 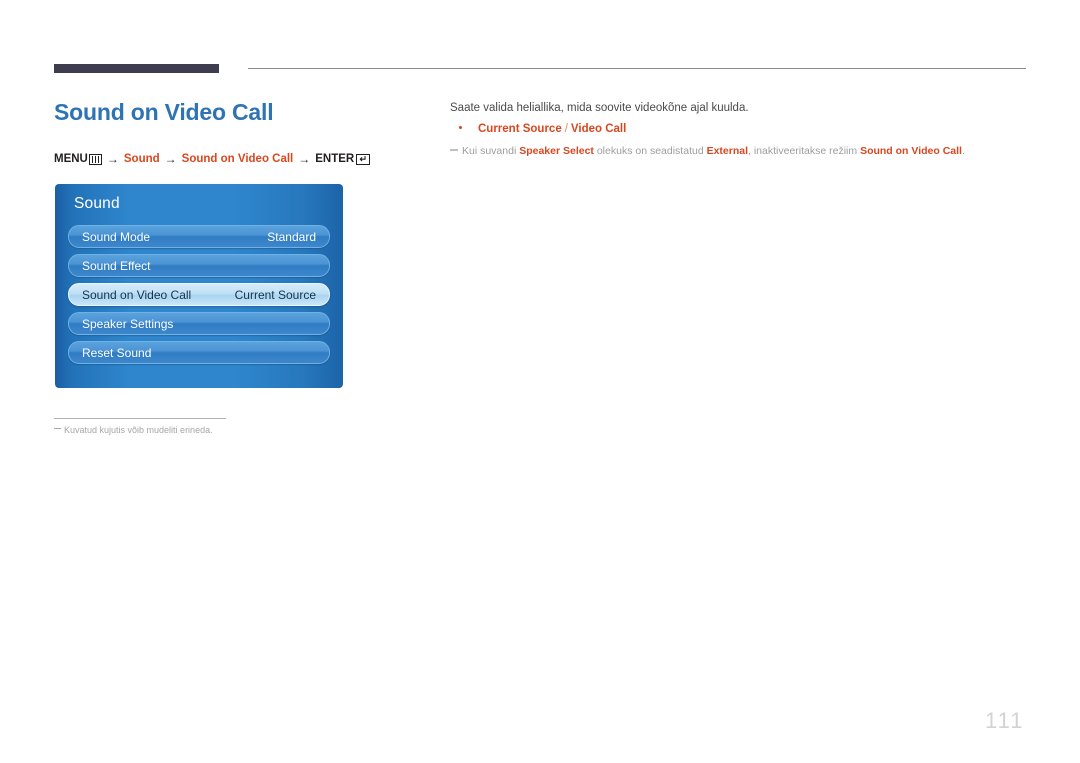 I want to click on osd-item-sound-on-video-call: Sound on Video Call Current Source, so click(x=199, y=294).